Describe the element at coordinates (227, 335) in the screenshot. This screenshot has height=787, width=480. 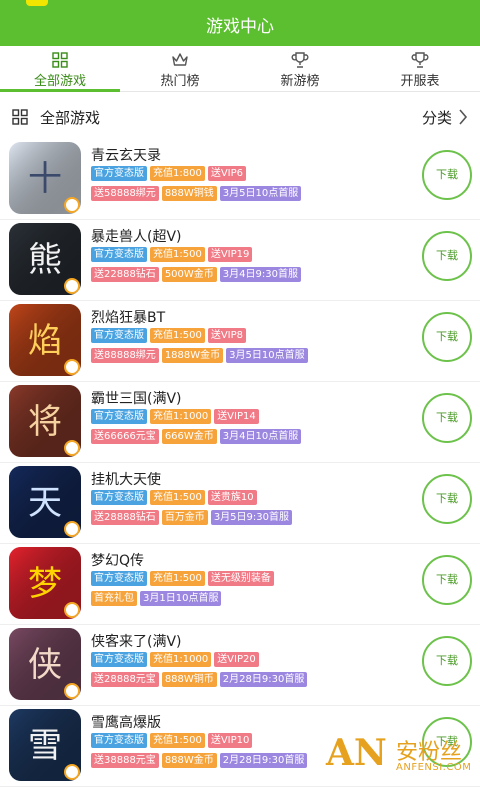
I see `tag-badge: 送VIP8` at that location.